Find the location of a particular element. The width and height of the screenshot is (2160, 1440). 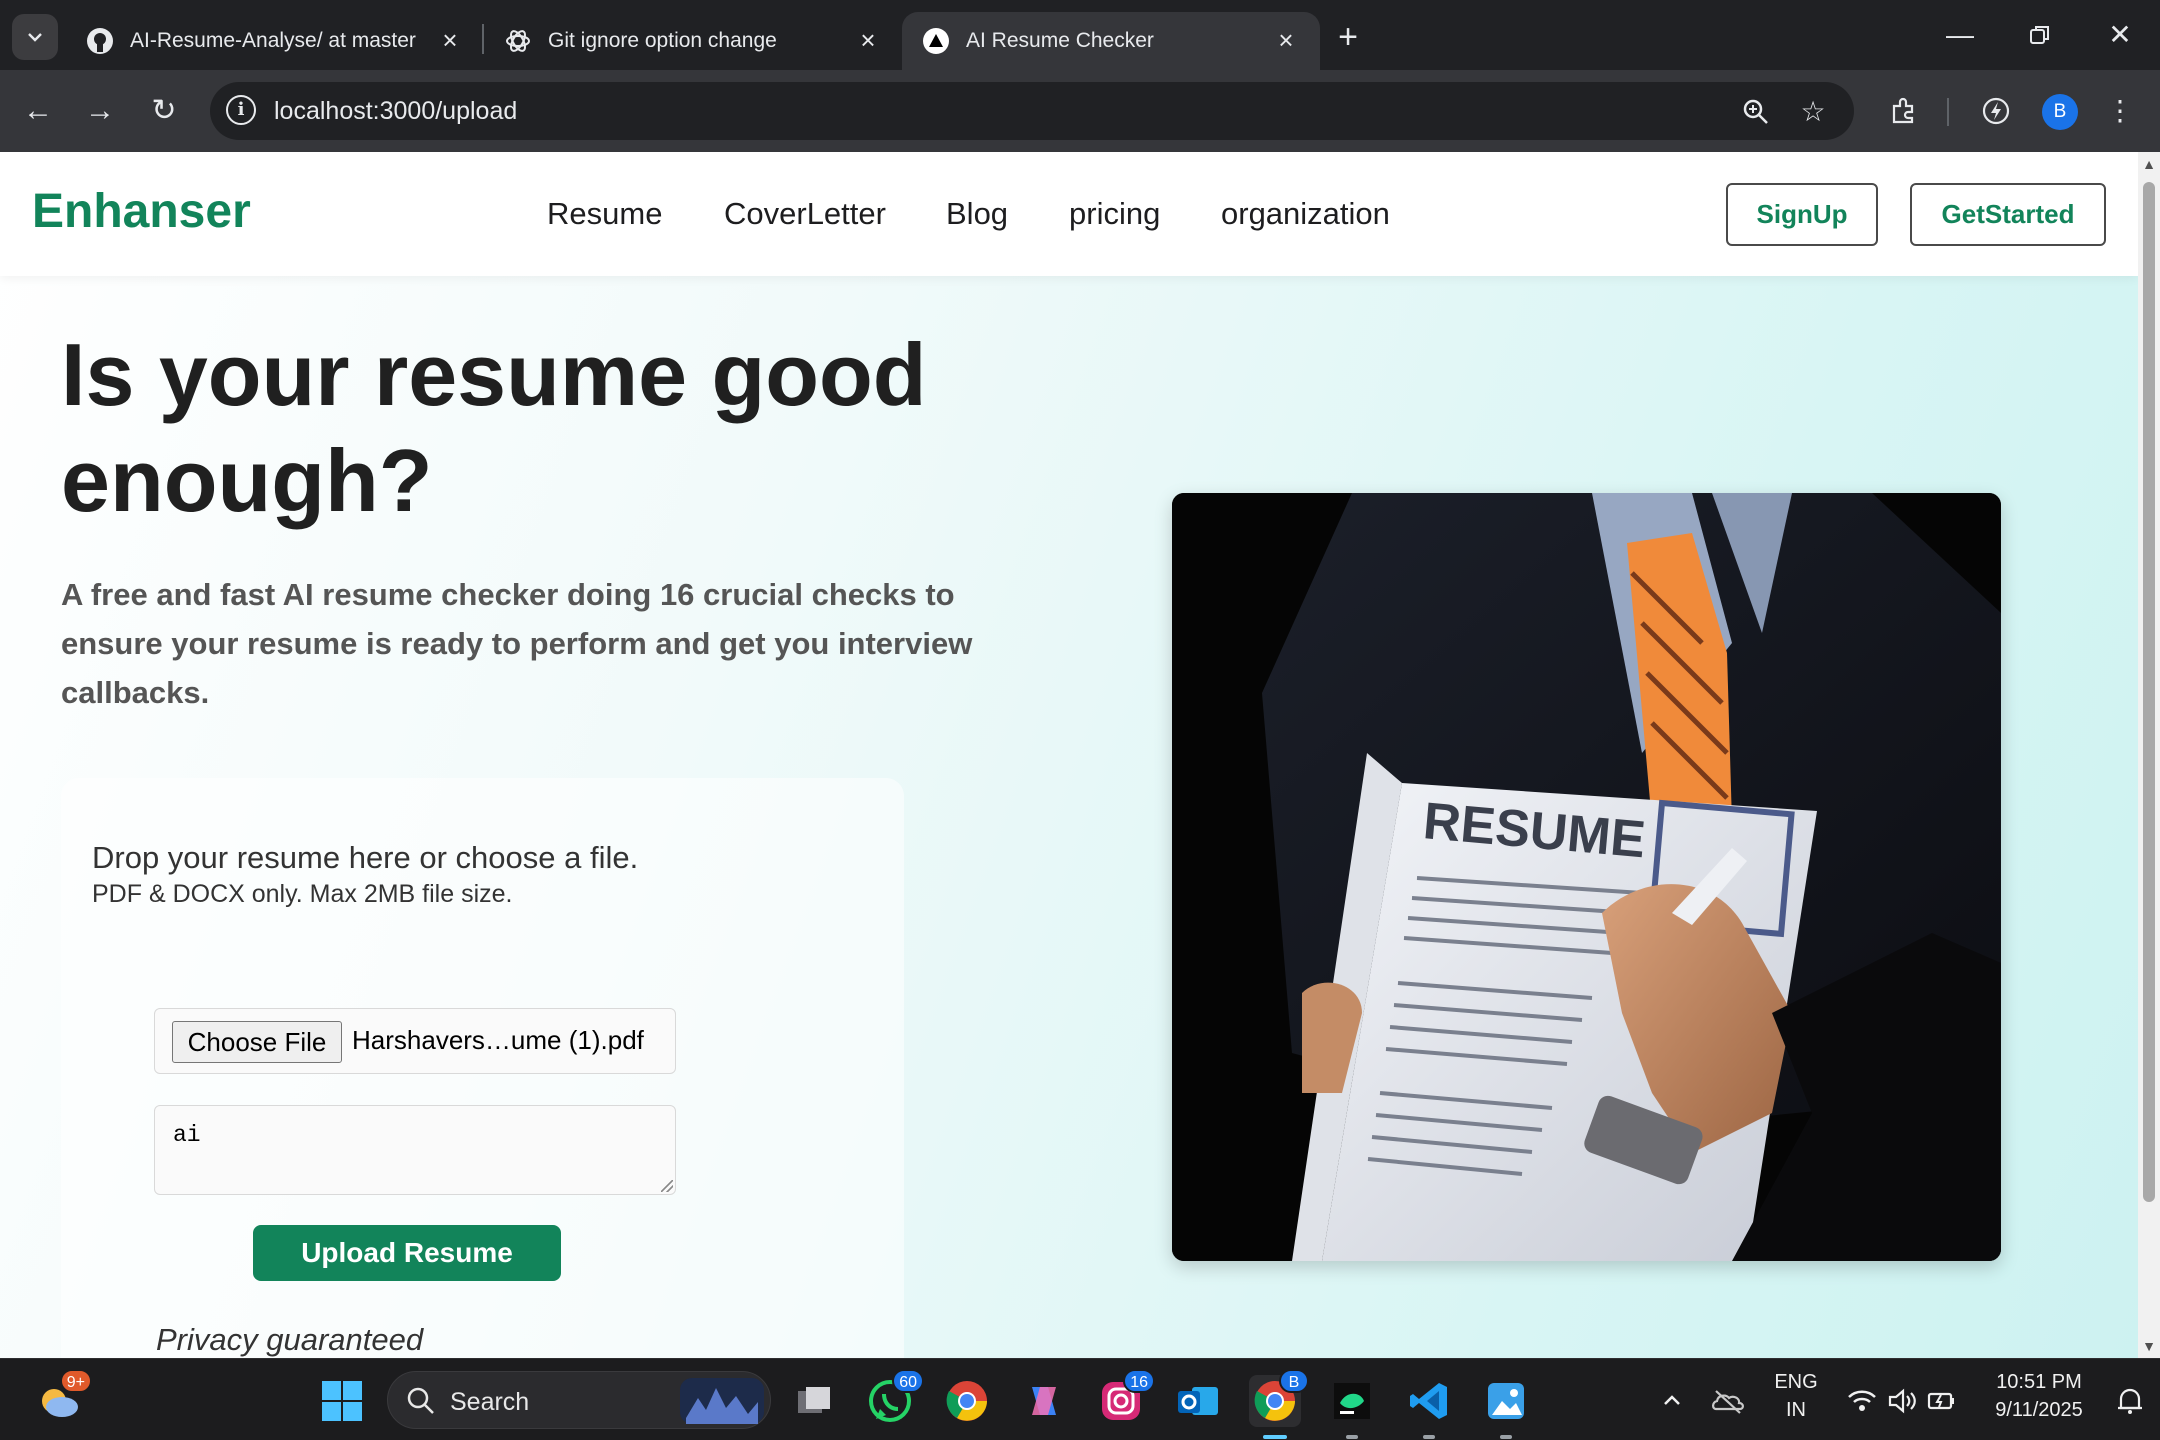

more-menu-icon: ⋮ is located at coordinates (2120, 111).